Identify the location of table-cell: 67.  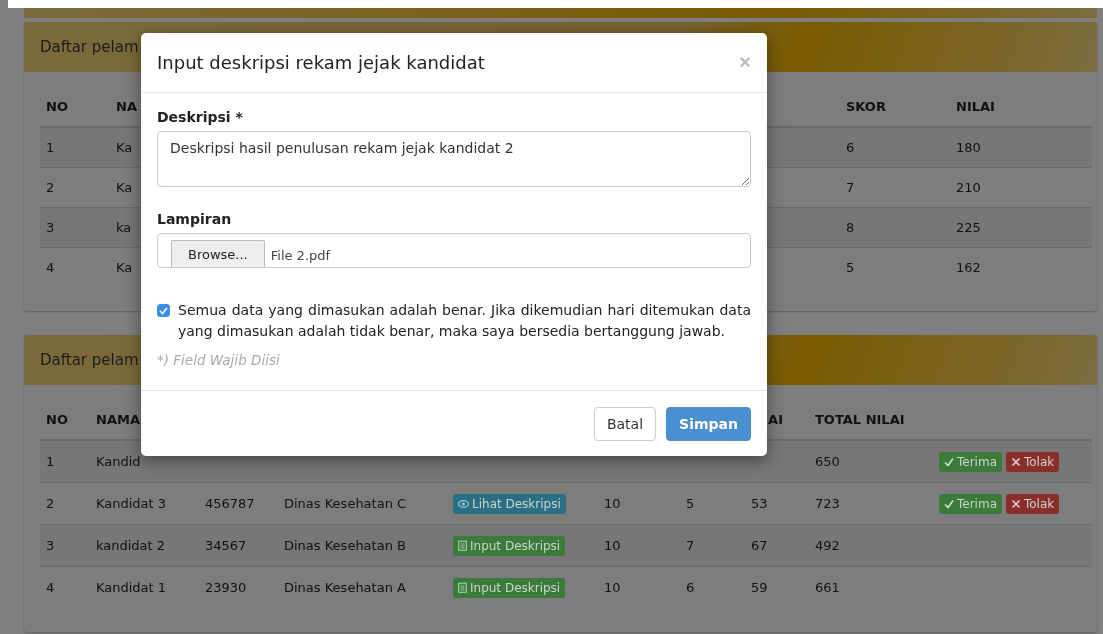
(759, 545).